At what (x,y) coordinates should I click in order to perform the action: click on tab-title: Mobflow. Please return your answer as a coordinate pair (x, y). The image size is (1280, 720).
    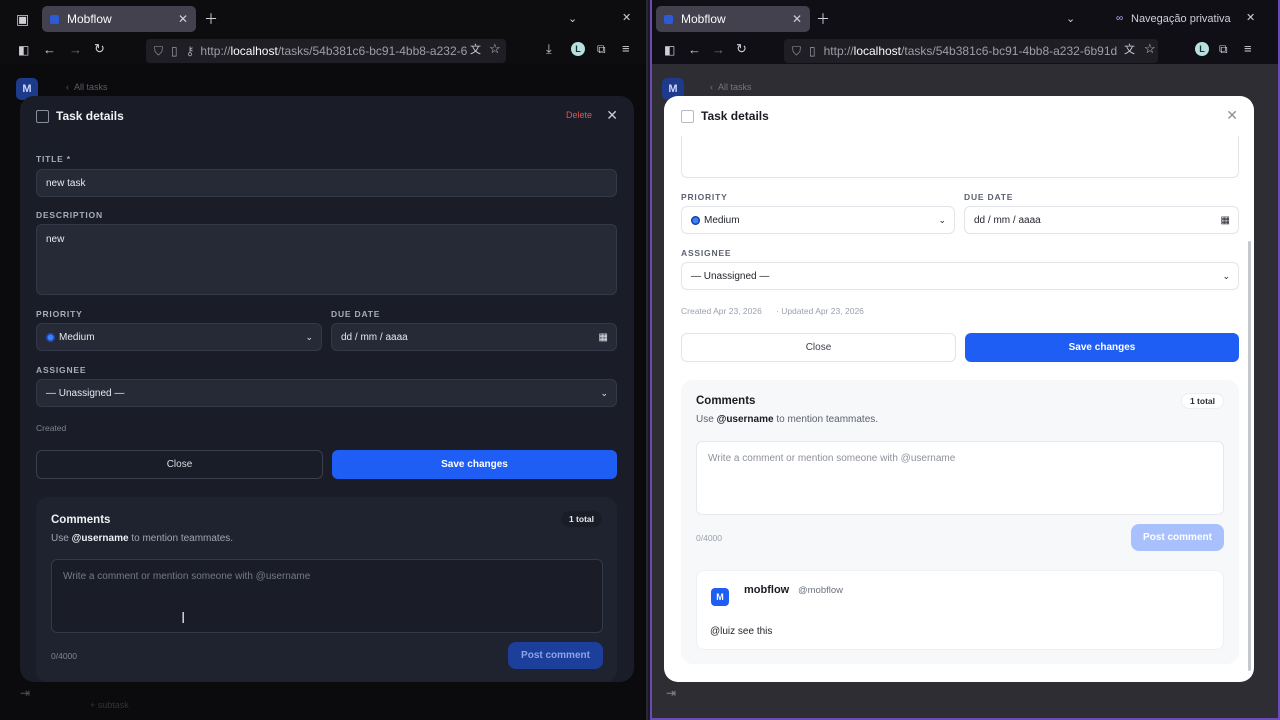
    Looking at the image, I should click on (89, 19).